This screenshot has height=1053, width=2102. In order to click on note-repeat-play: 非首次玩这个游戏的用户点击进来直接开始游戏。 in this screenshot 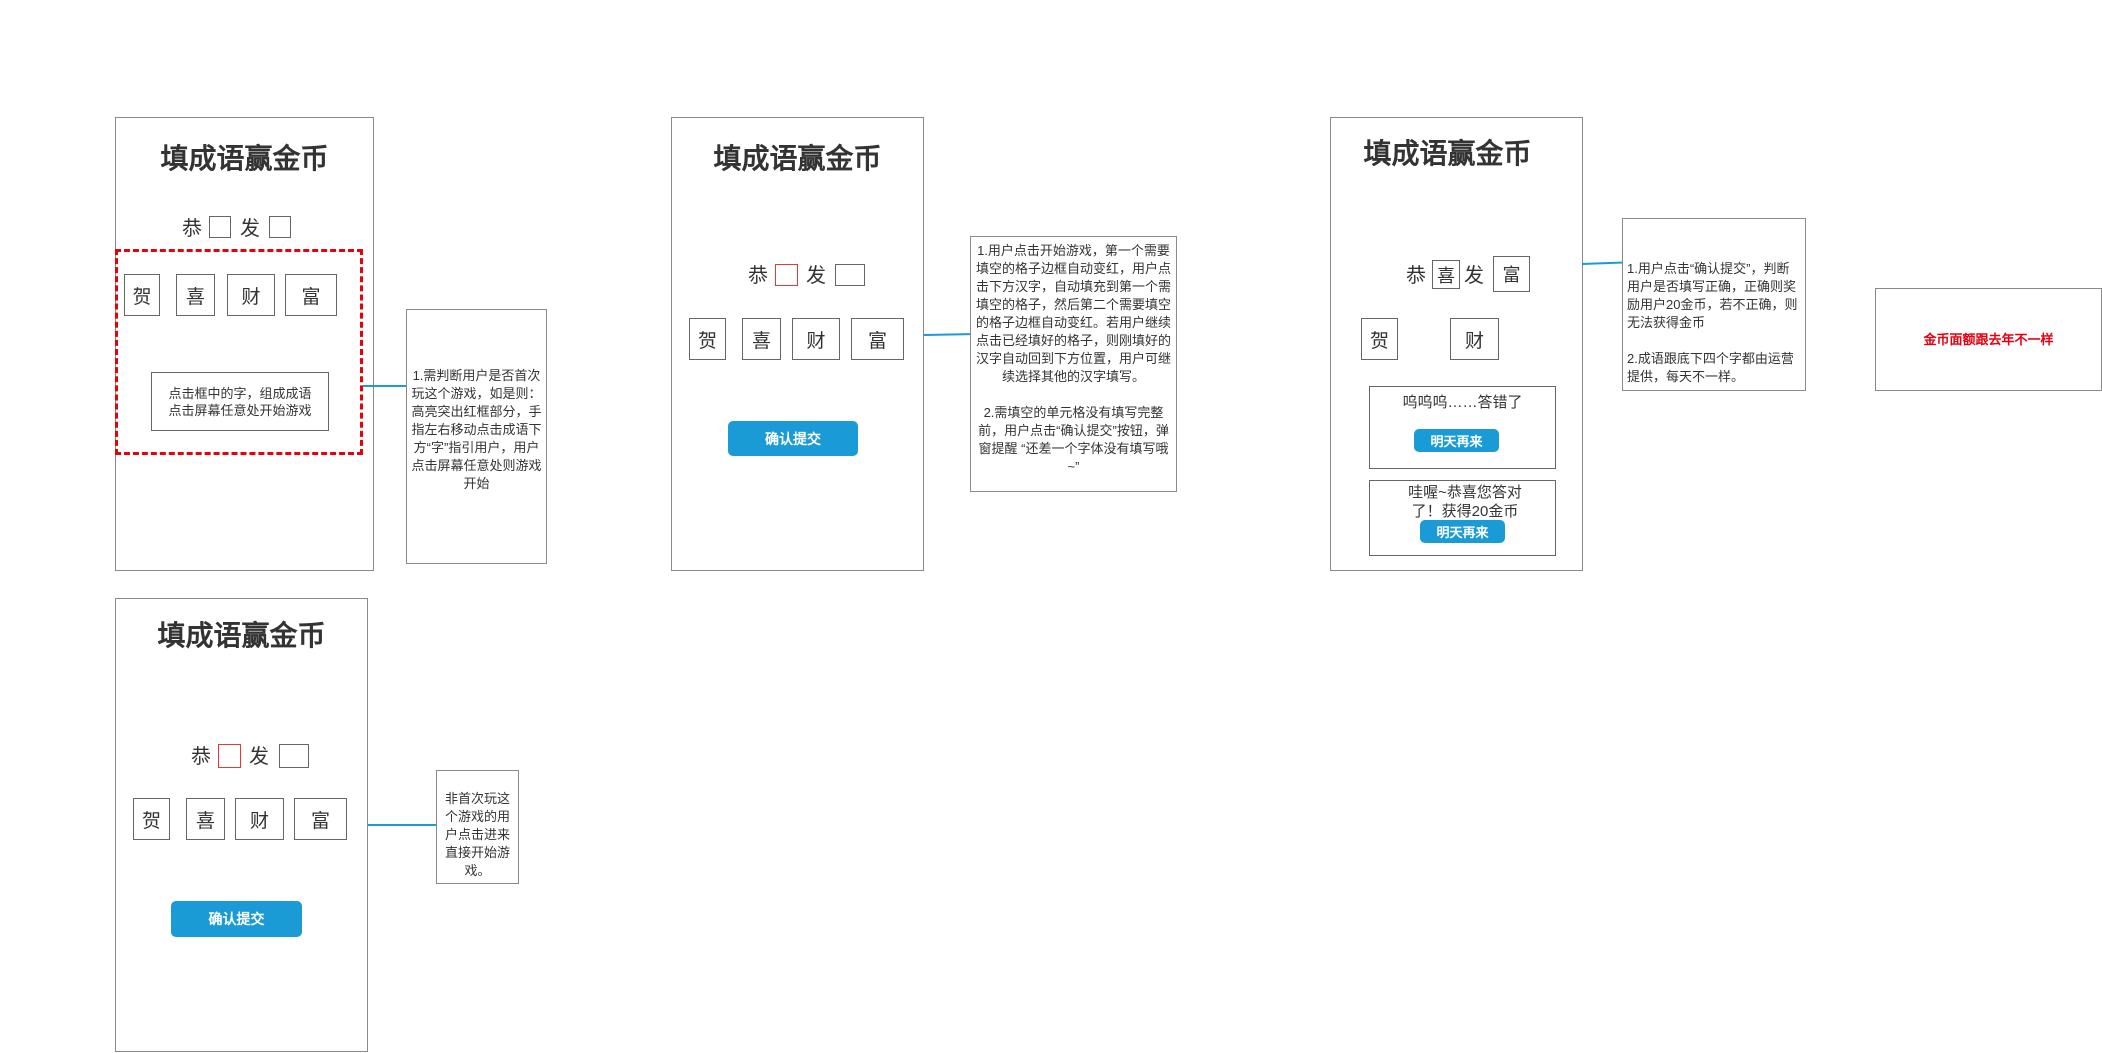, I will do `click(477, 827)`.